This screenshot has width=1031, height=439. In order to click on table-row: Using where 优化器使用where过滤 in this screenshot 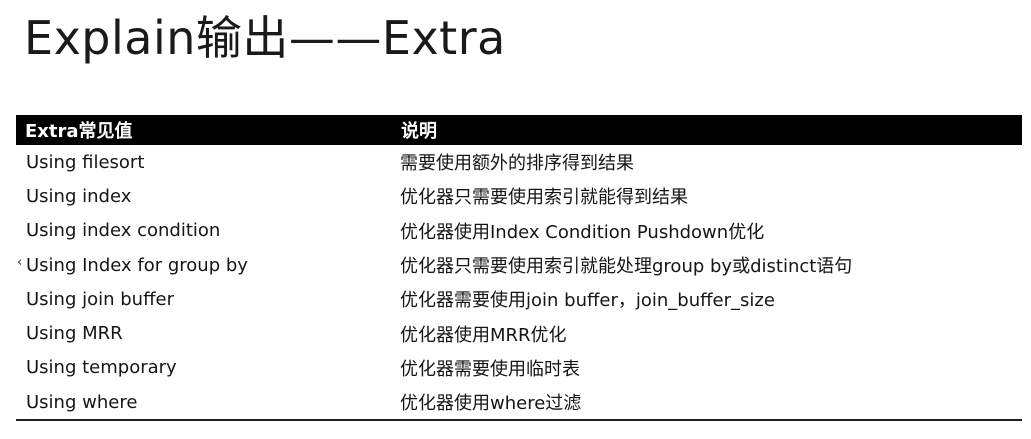, I will do `click(519, 403)`.